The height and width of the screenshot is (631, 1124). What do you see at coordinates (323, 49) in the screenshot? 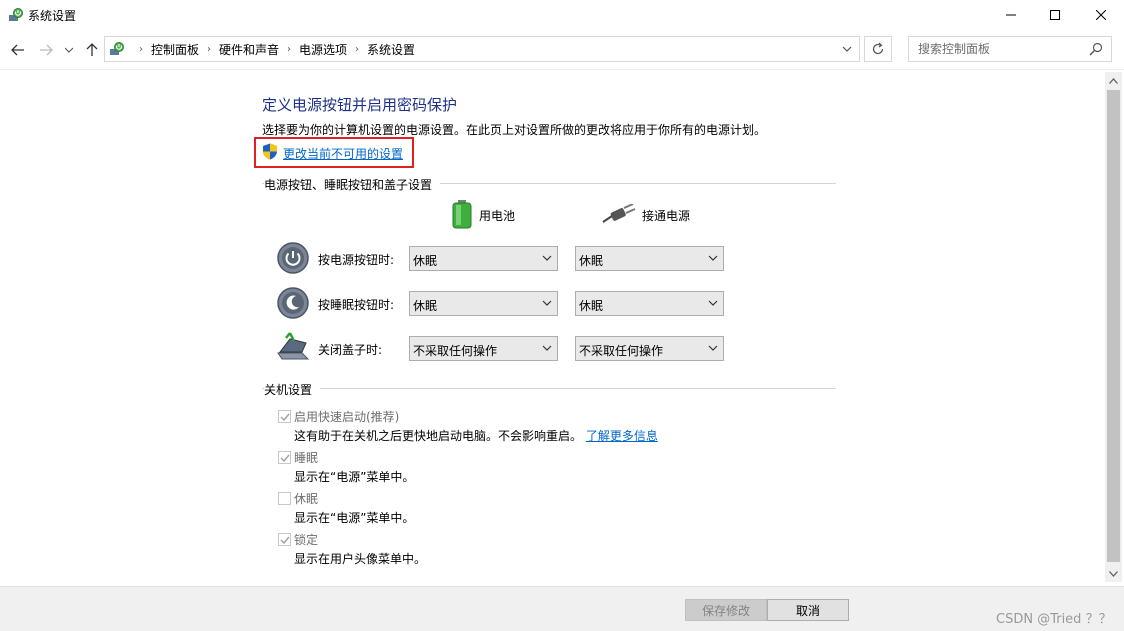
I see `breadcrumb-power-options: 电源选项` at bounding box center [323, 49].